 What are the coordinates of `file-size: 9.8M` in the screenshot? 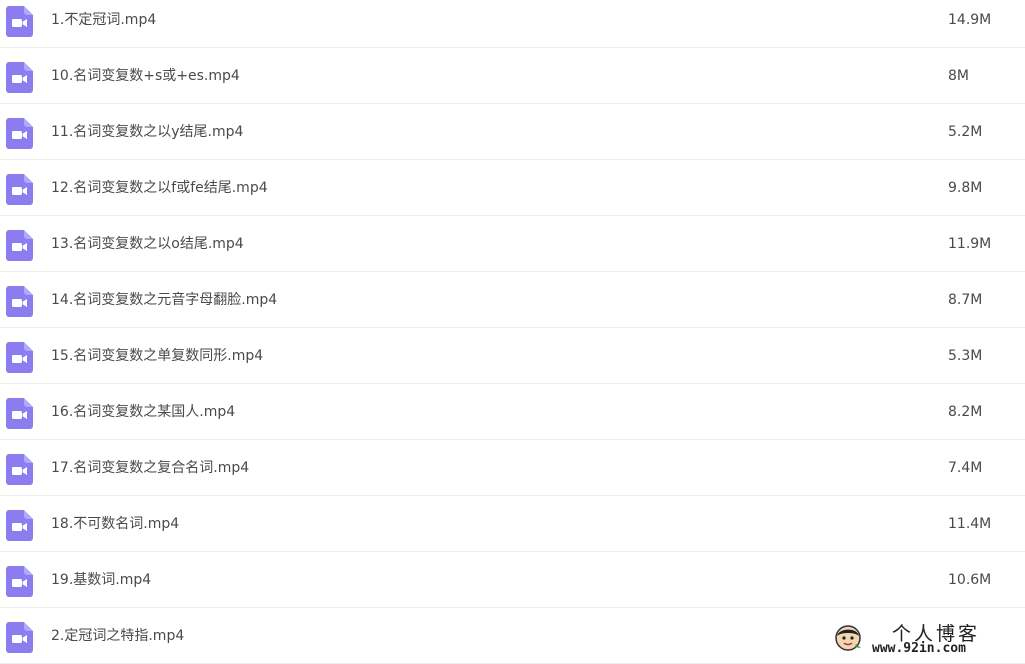 It's located at (965, 188).